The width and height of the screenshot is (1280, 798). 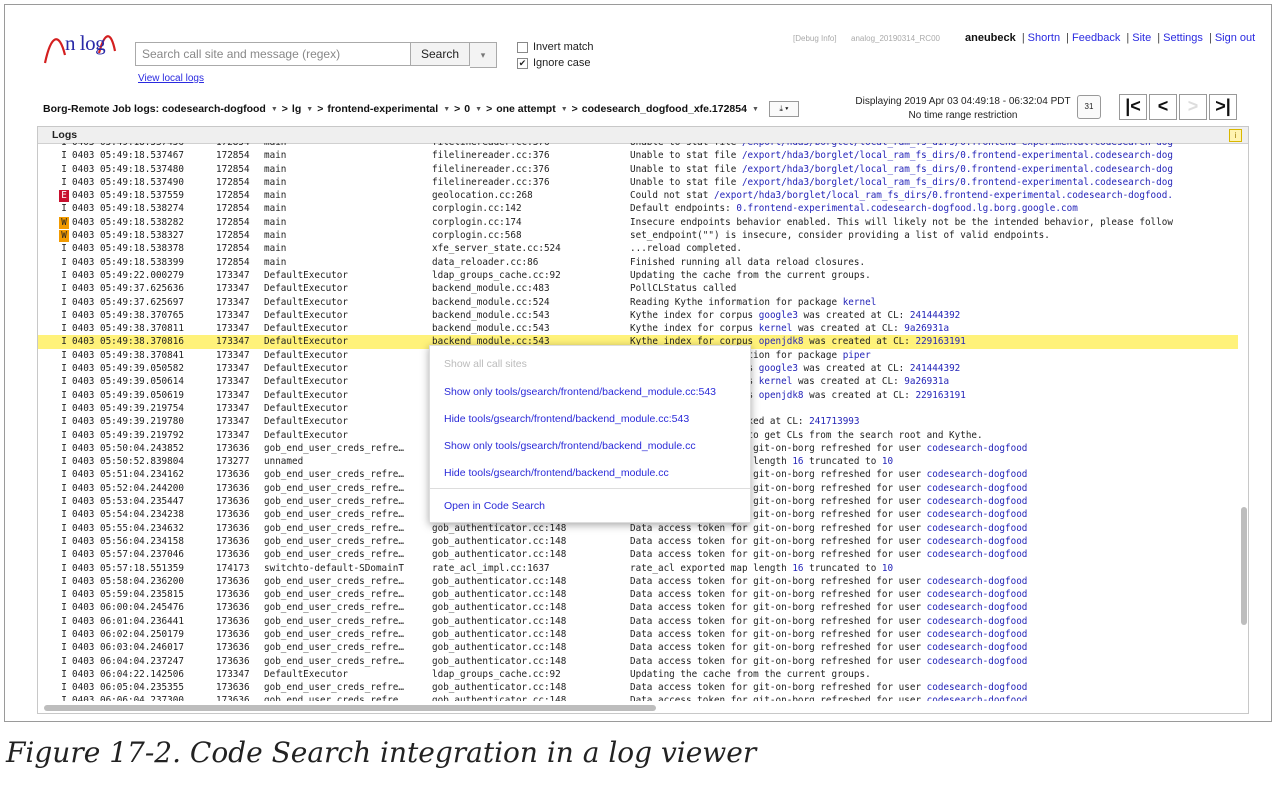 What do you see at coordinates (522, 63) in the screenshot?
I see `checkbox-checked-icon: ✔` at bounding box center [522, 63].